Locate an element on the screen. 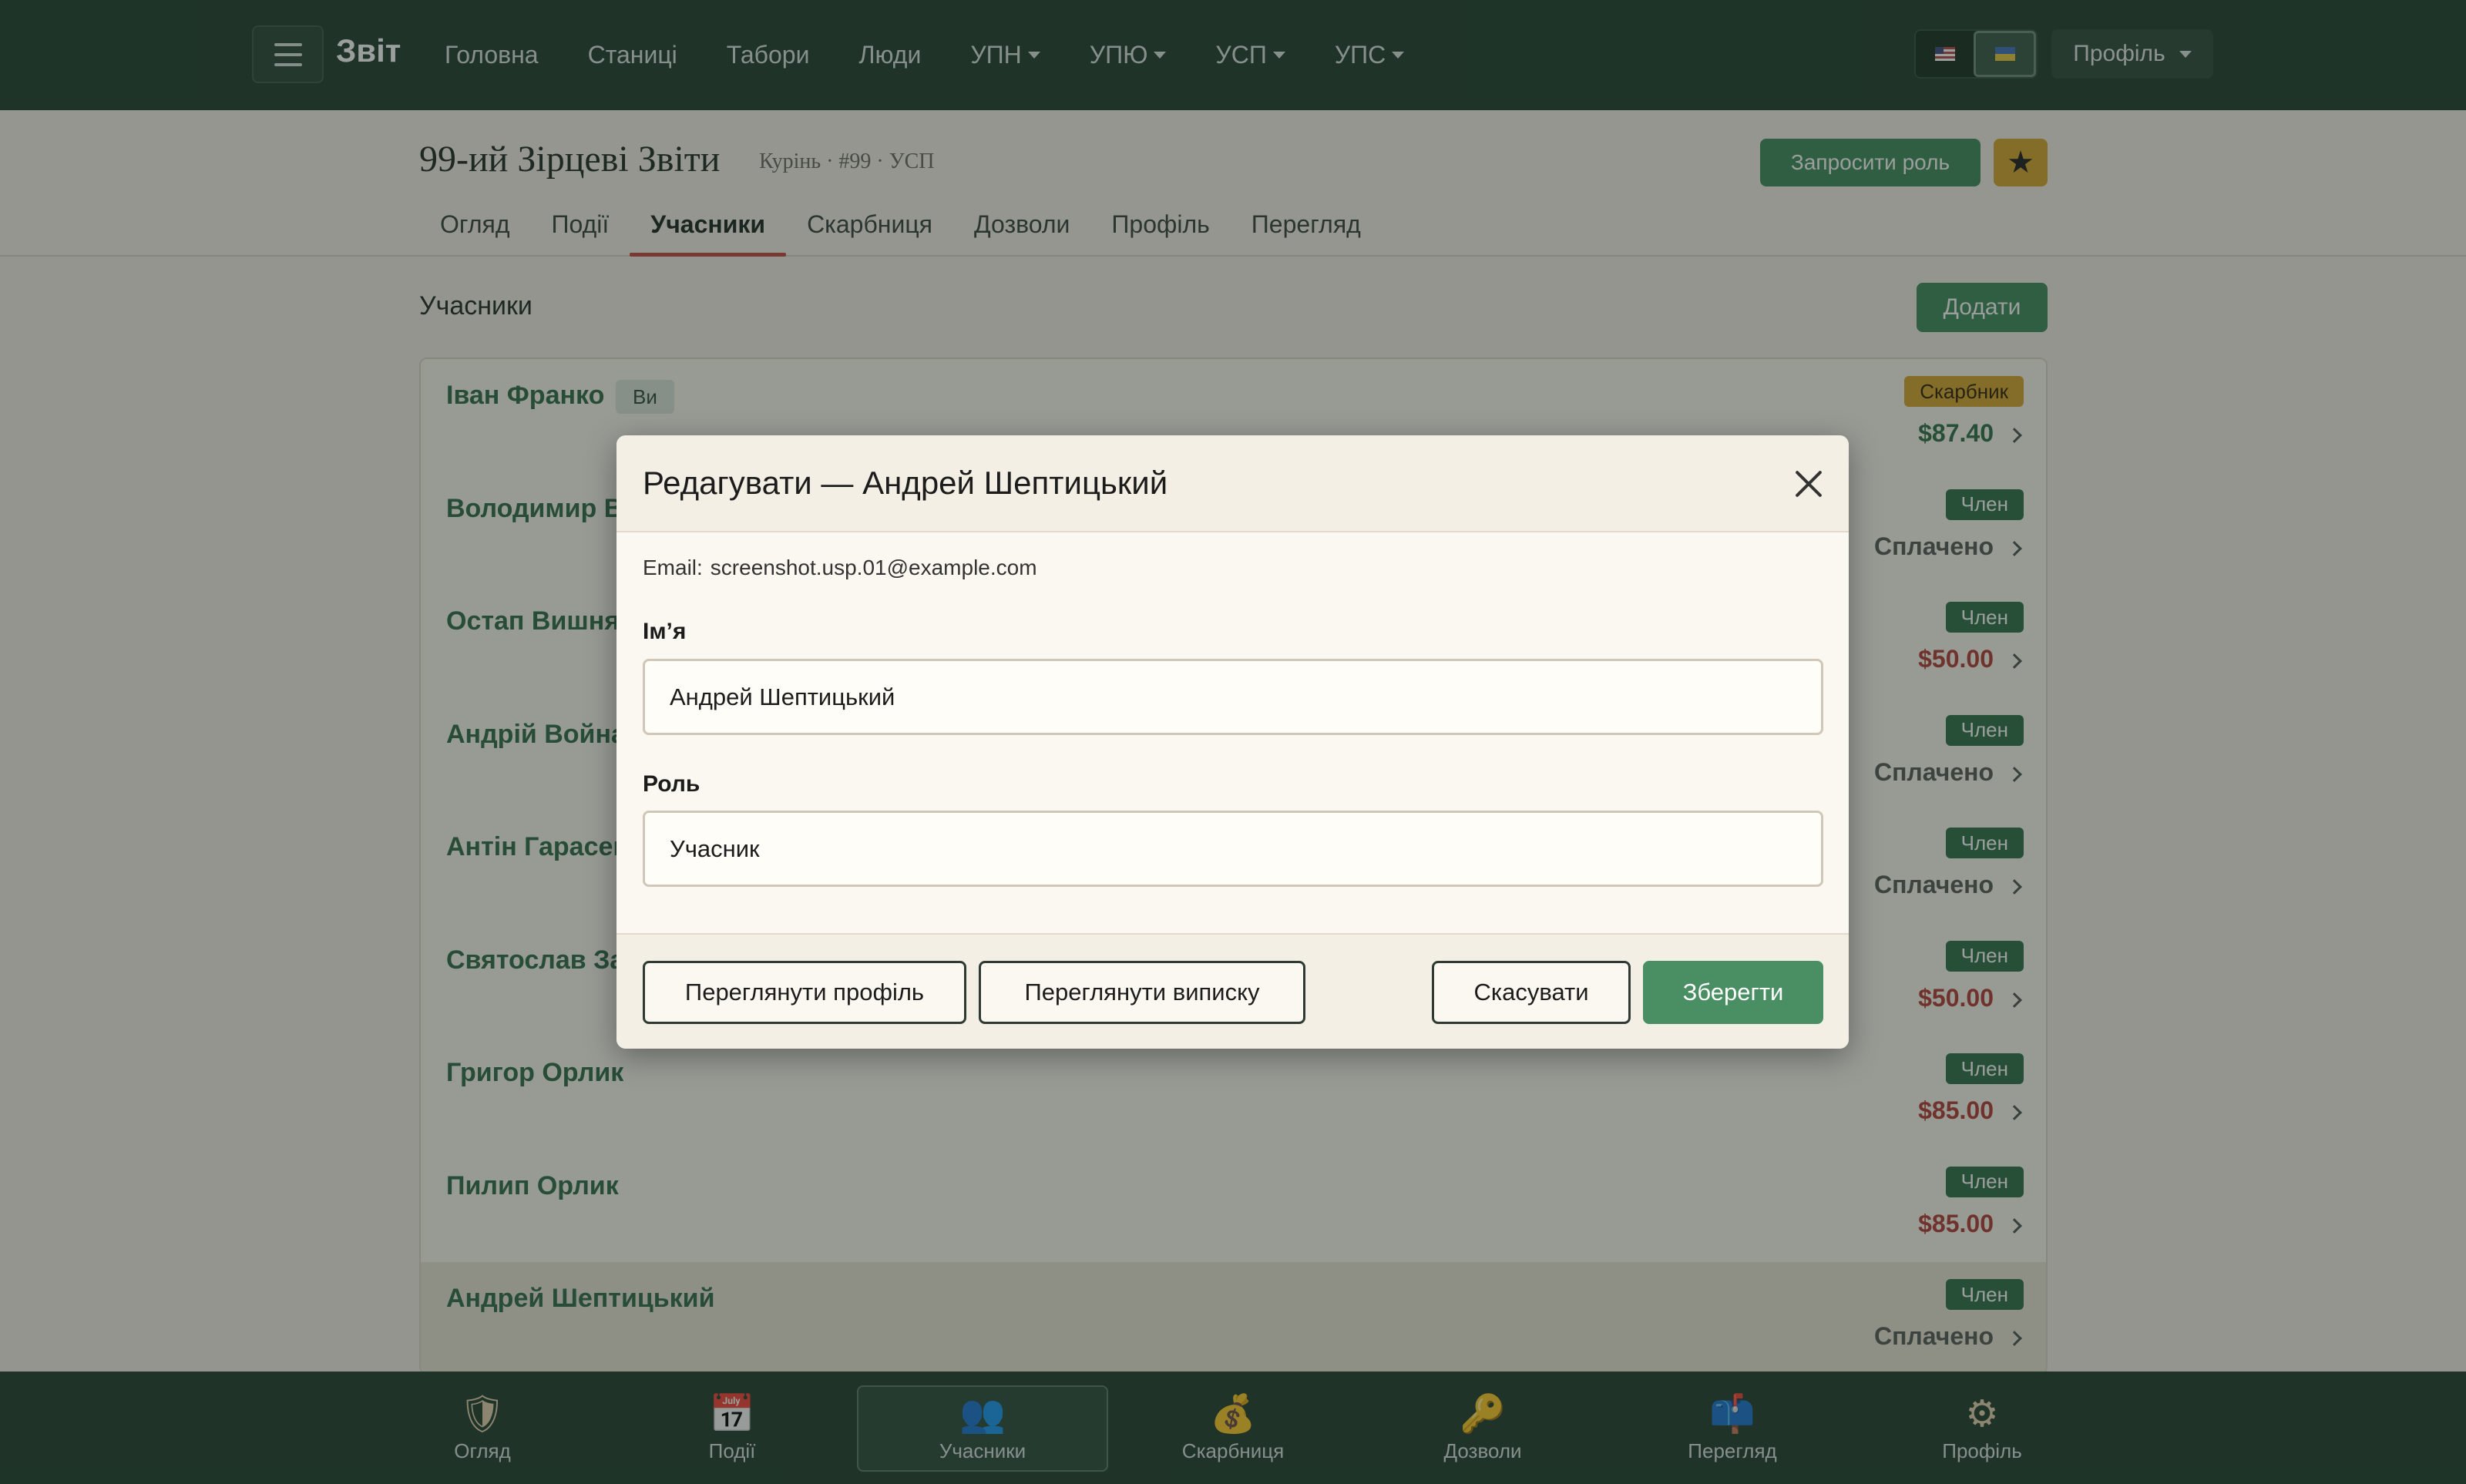  role-label: Роль is located at coordinates (671, 784).